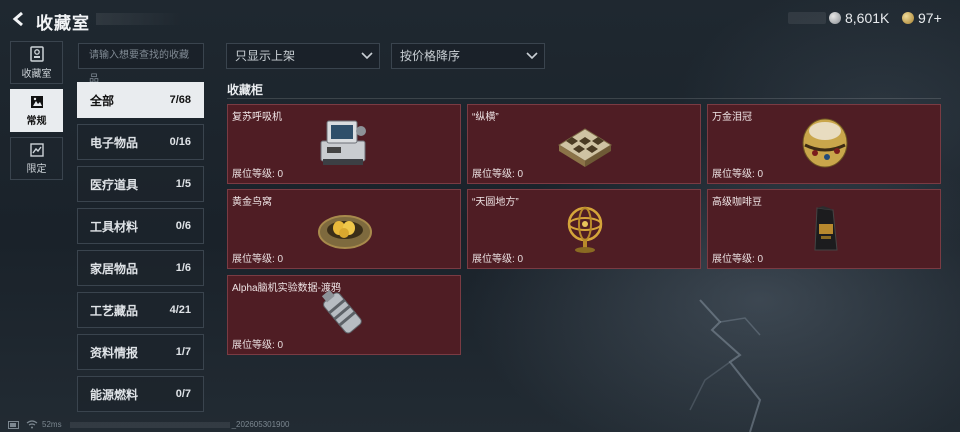 Image resolution: width=960 pixels, height=432 pixels. What do you see at coordinates (245, 90) in the screenshot?
I see `cabinet-label: 收藏柜` at bounding box center [245, 90].